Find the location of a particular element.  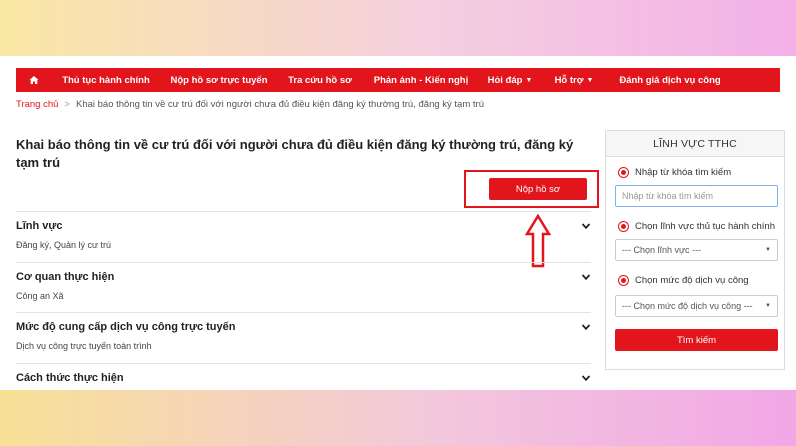

nav-item-hoi-dap: Hỏi đáp ▼ is located at coordinates (510, 80).